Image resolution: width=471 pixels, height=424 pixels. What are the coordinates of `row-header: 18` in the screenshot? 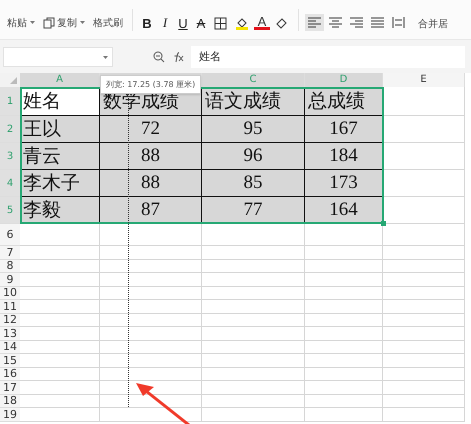 It's located at (10, 401).